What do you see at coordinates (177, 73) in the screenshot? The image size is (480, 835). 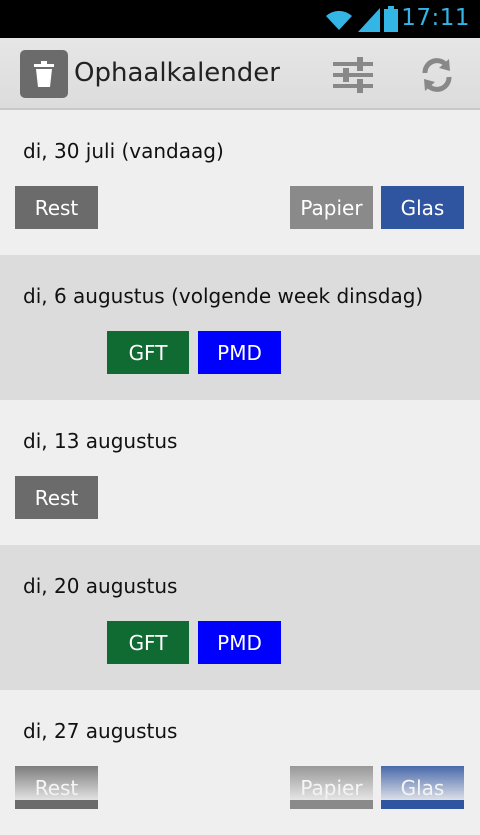 I see `app-title: Ophaalkalender` at bounding box center [177, 73].